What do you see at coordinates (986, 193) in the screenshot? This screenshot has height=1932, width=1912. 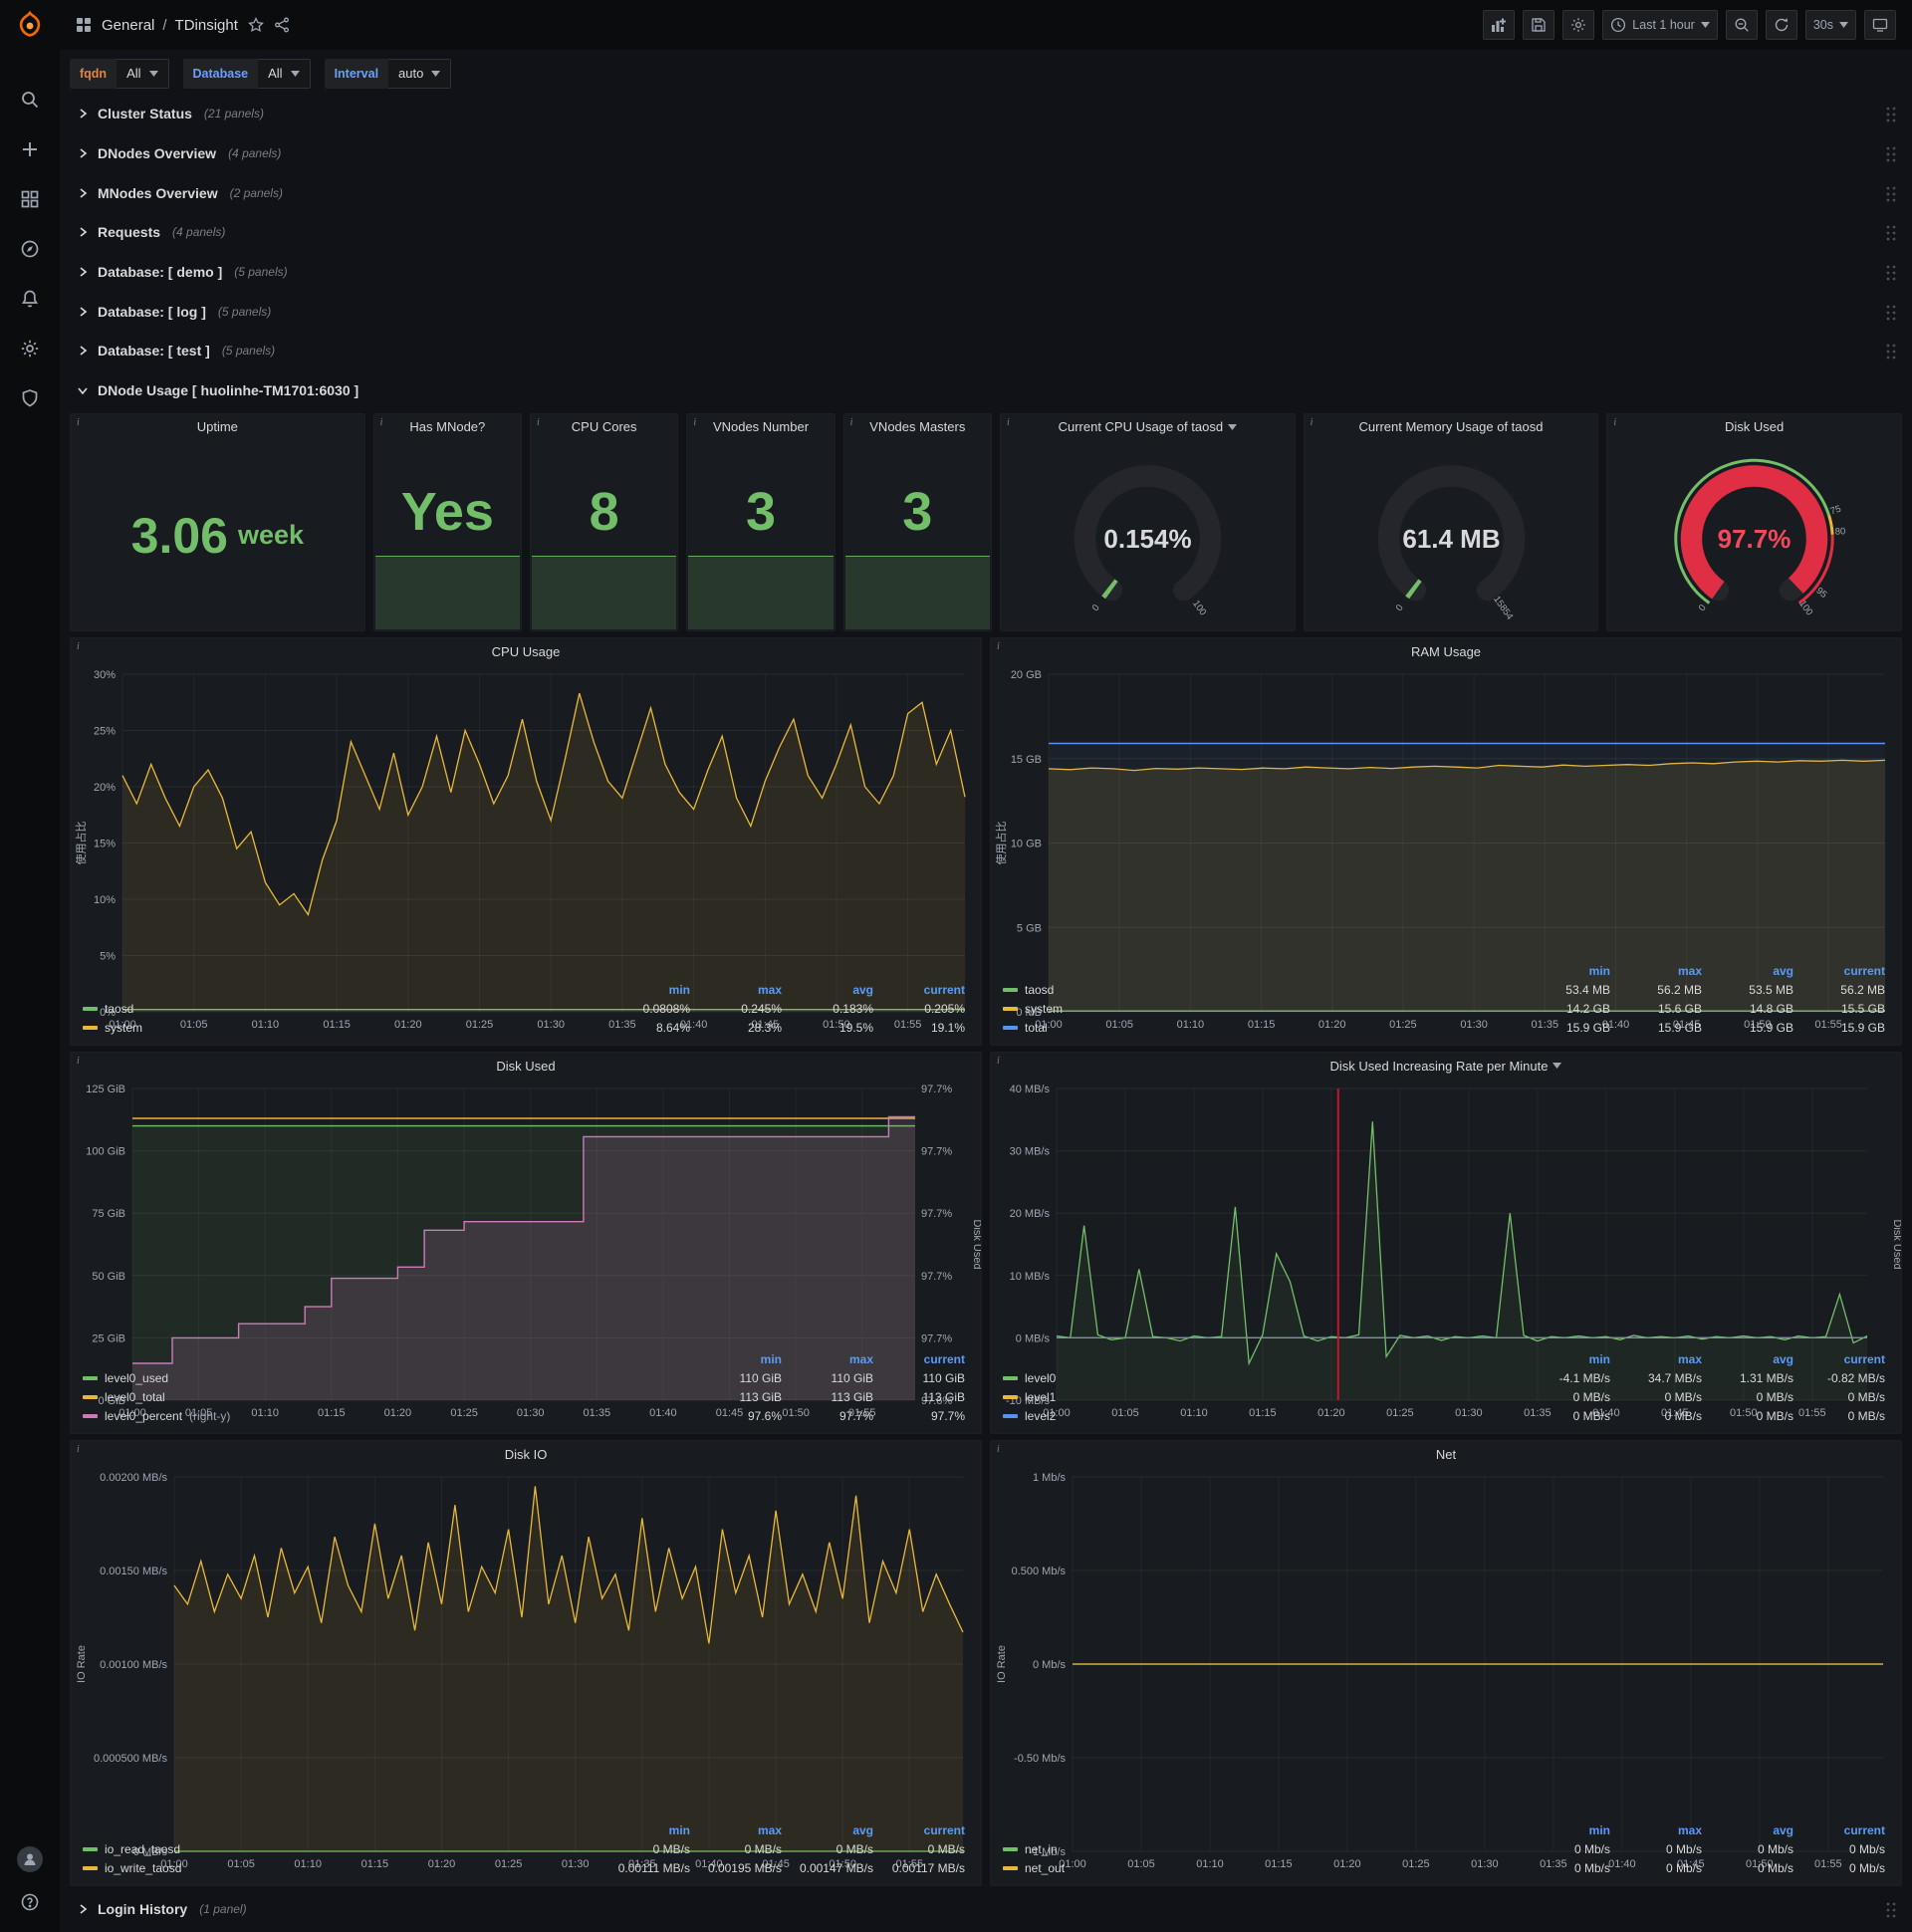 I see `row-mnodes-overview: MNodes Overview (2 panels)` at bounding box center [986, 193].